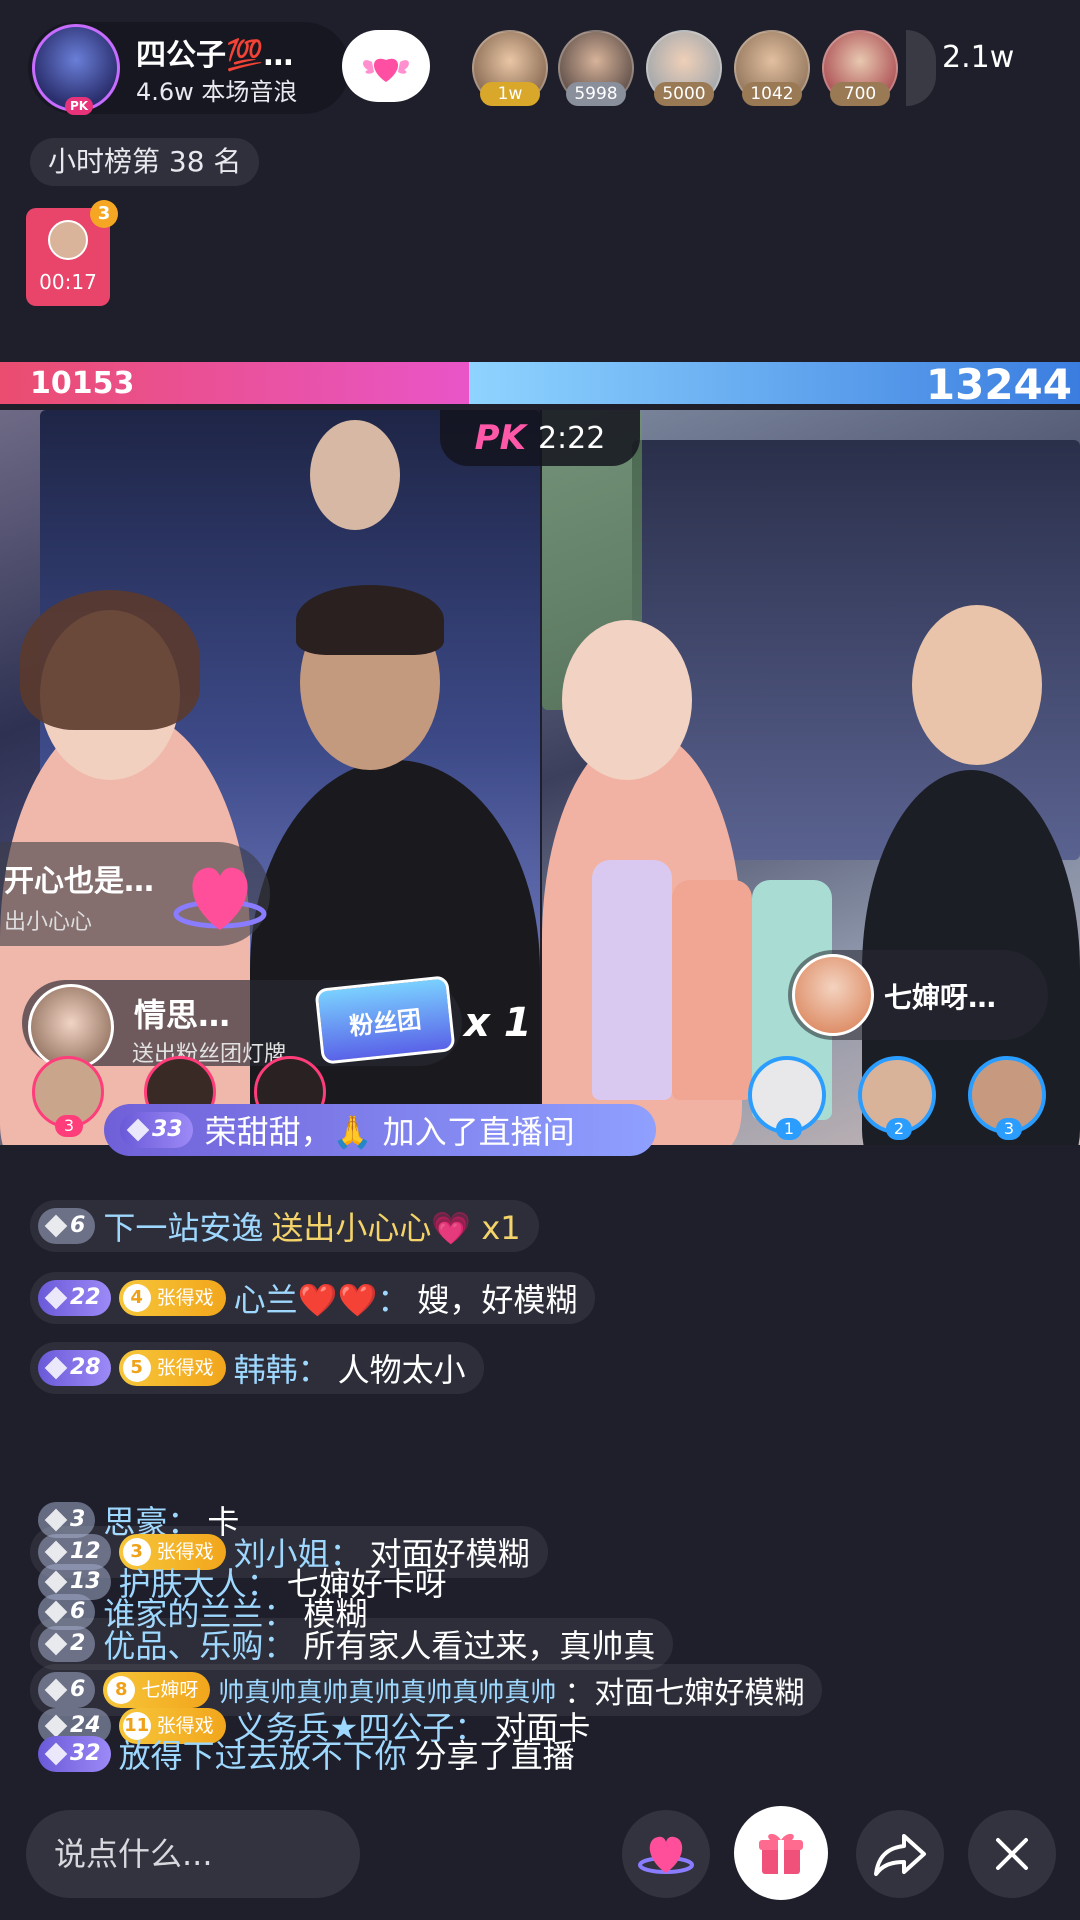 The image size is (1080, 1920). What do you see at coordinates (500, 438) in the screenshot?
I see `pk-logo: PK` at bounding box center [500, 438].